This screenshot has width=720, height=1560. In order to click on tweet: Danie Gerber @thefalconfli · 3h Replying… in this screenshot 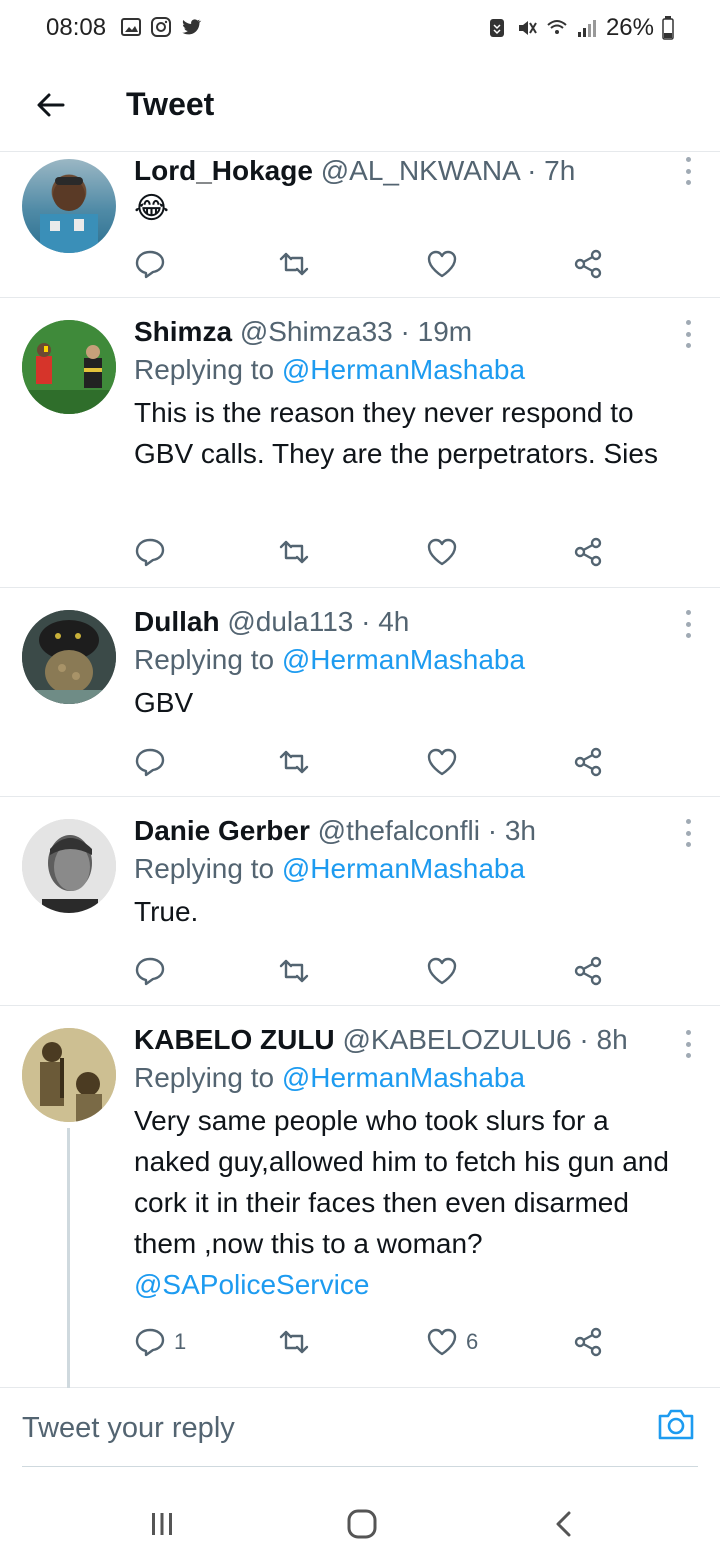, I will do `click(360, 901)`.